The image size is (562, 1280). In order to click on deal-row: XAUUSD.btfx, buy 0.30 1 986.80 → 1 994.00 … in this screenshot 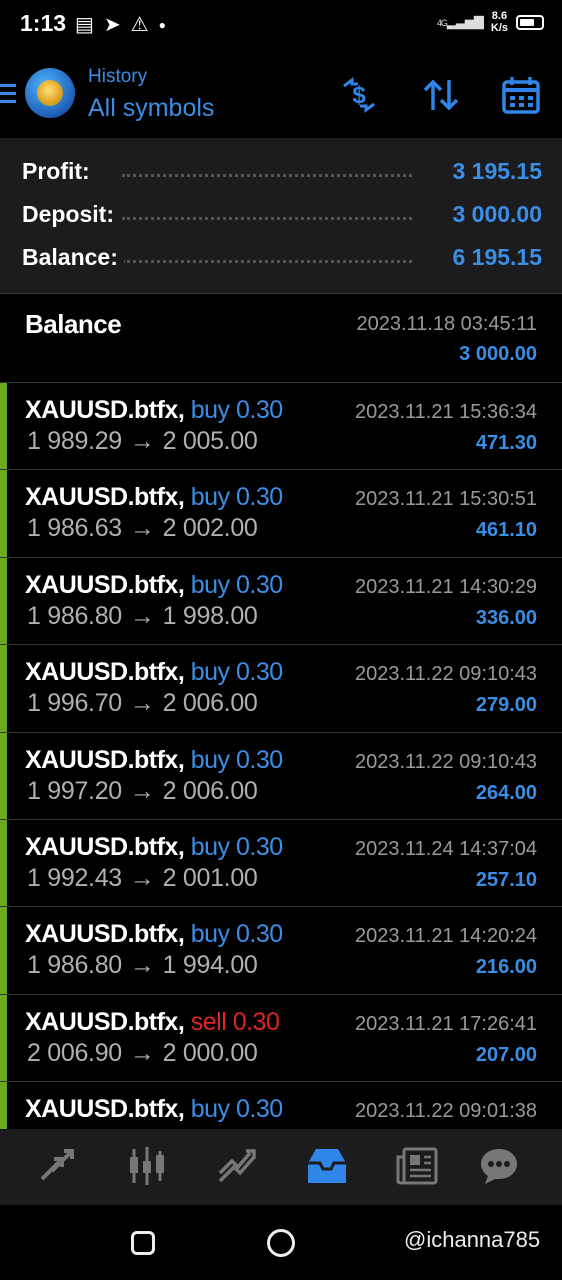, I will do `click(281, 951)`.